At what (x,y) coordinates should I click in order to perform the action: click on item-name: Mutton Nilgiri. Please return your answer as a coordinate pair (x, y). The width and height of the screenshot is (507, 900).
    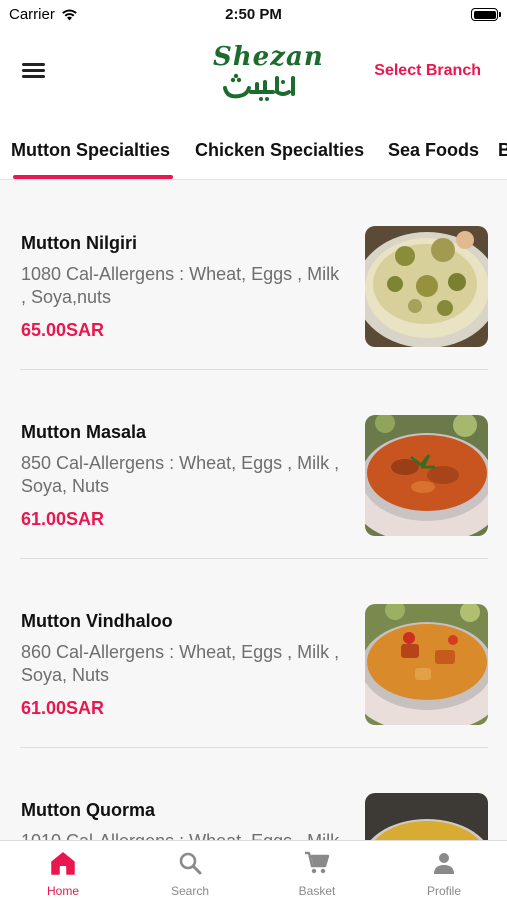
    Looking at the image, I should click on (79, 243).